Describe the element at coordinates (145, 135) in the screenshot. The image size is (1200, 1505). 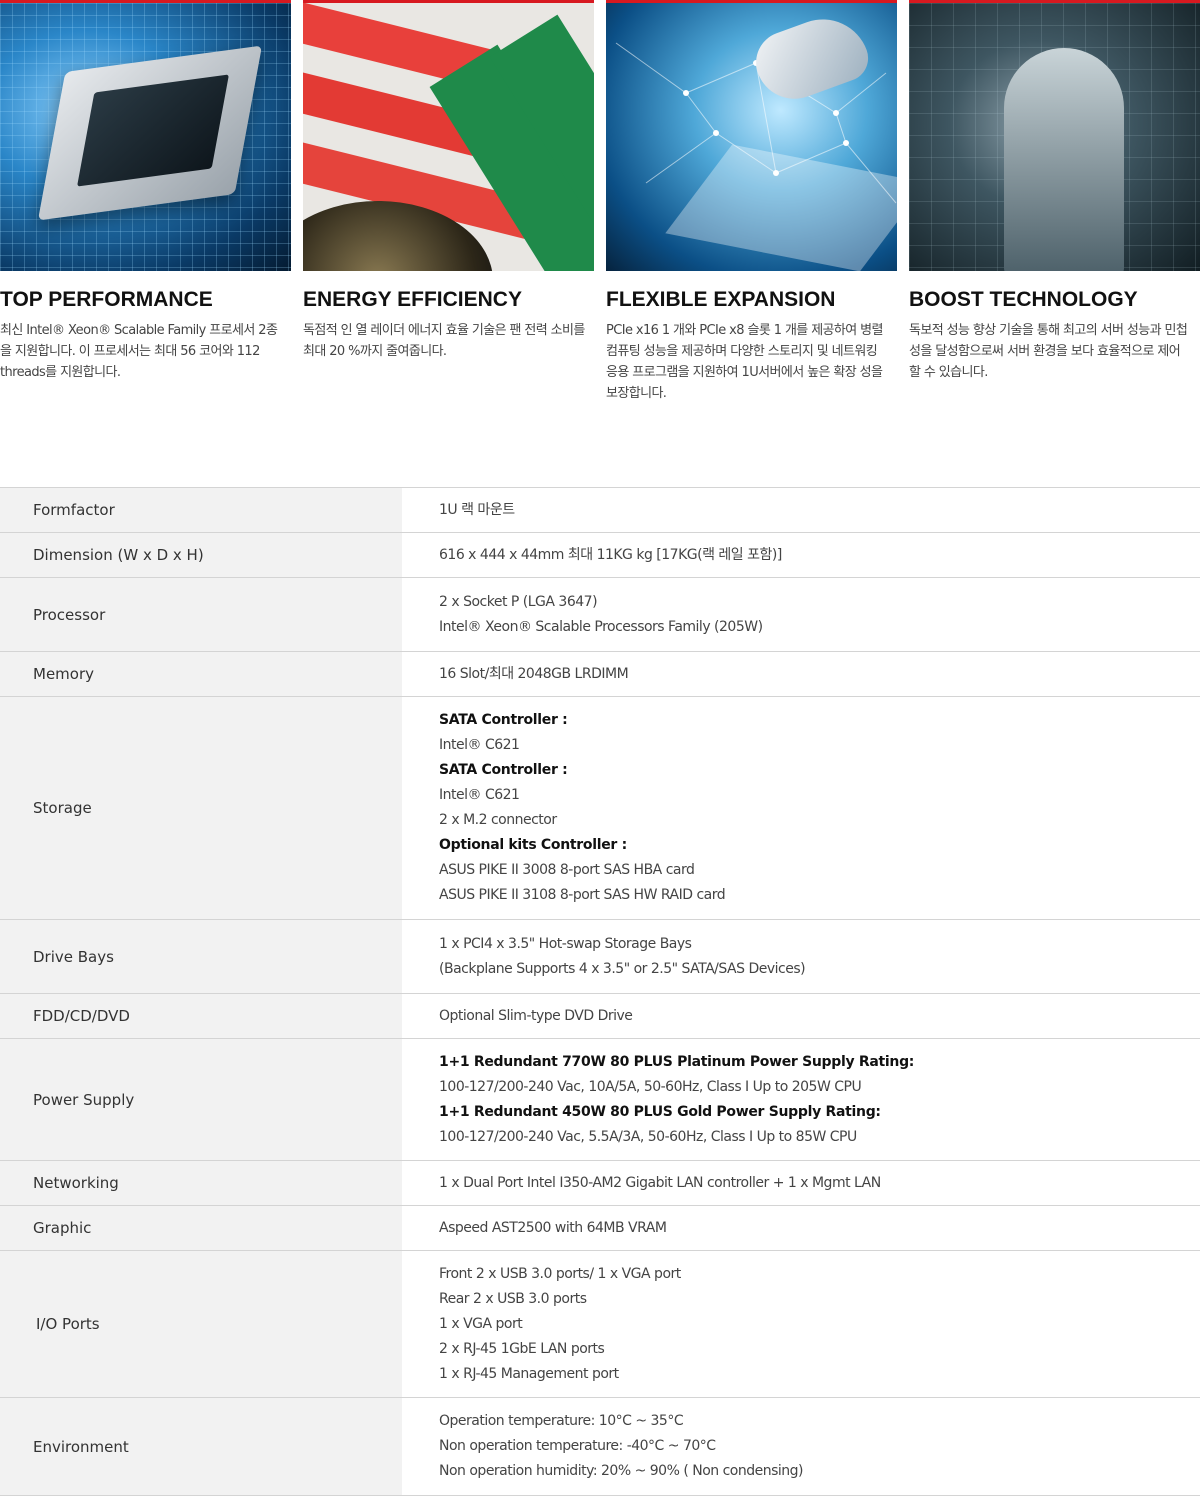
I see `cpu-chip-image` at that location.